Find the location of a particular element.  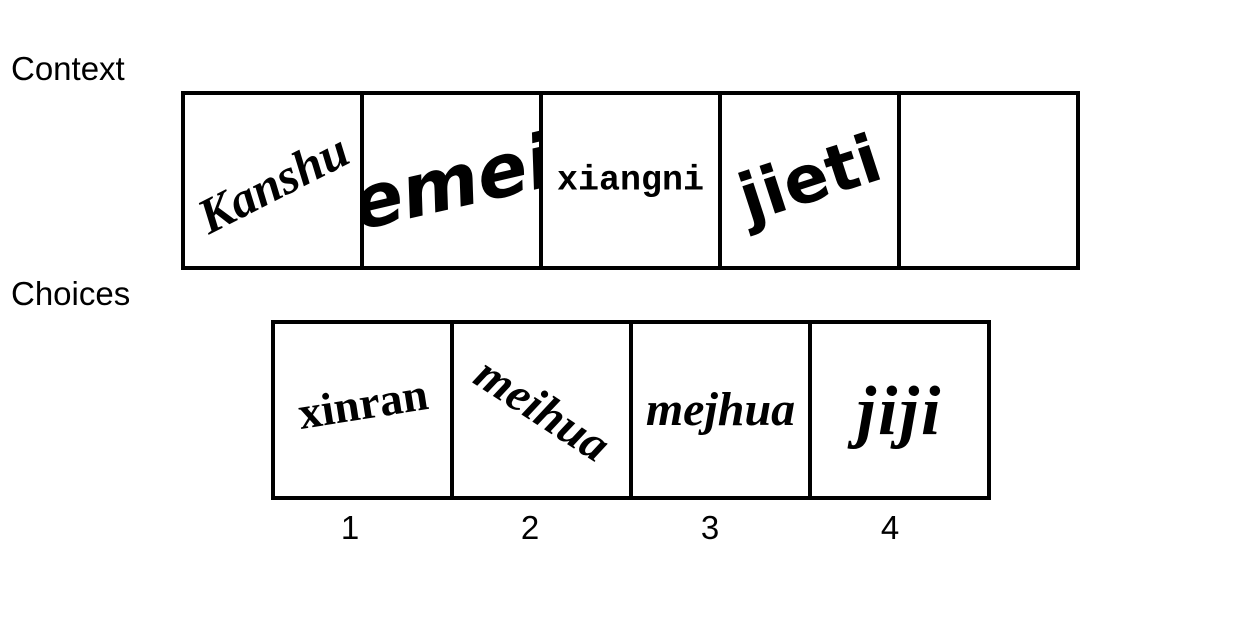

context-word-3: xiangni is located at coordinates (630, 180).